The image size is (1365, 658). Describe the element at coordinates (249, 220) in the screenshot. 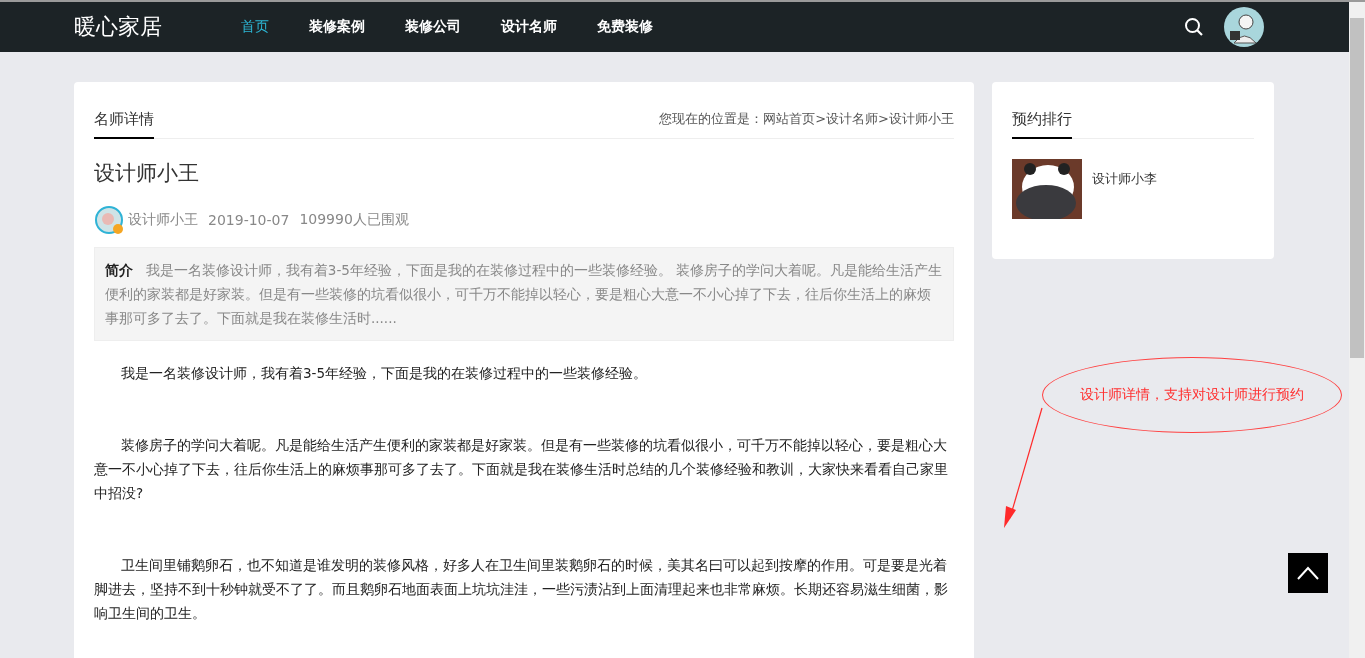

I see `post-date: 2019-10-07` at that location.